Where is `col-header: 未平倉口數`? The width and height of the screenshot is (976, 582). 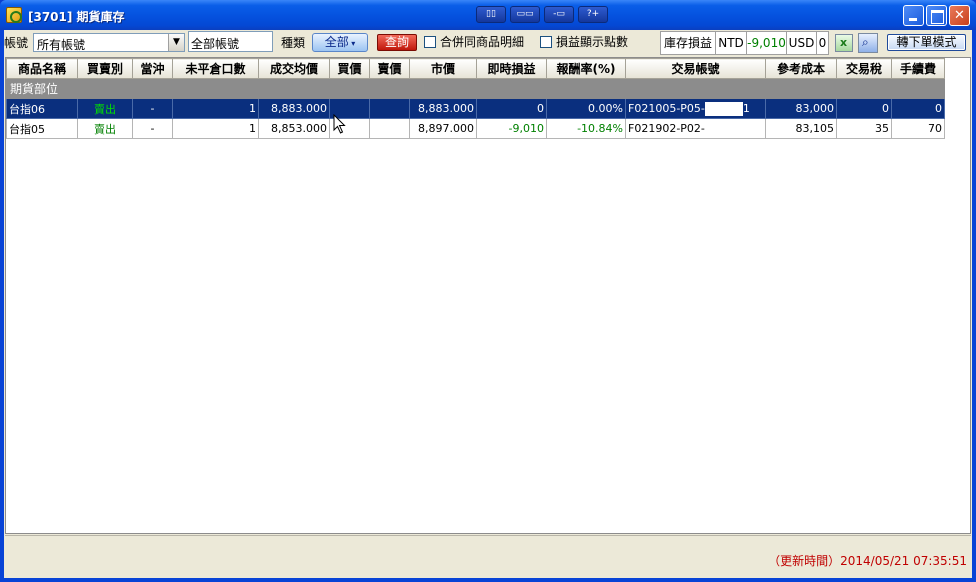 col-header: 未平倉口數 is located at coordinates (215, 68).